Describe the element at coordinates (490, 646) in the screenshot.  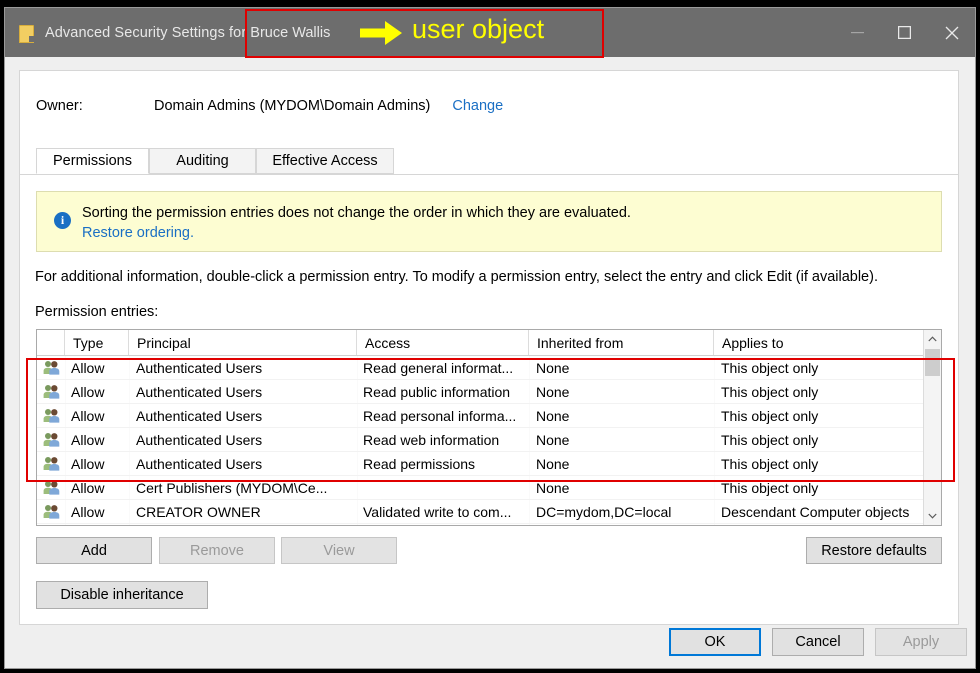
I see `dialog-footer: OK Cancel Apply` at that location.